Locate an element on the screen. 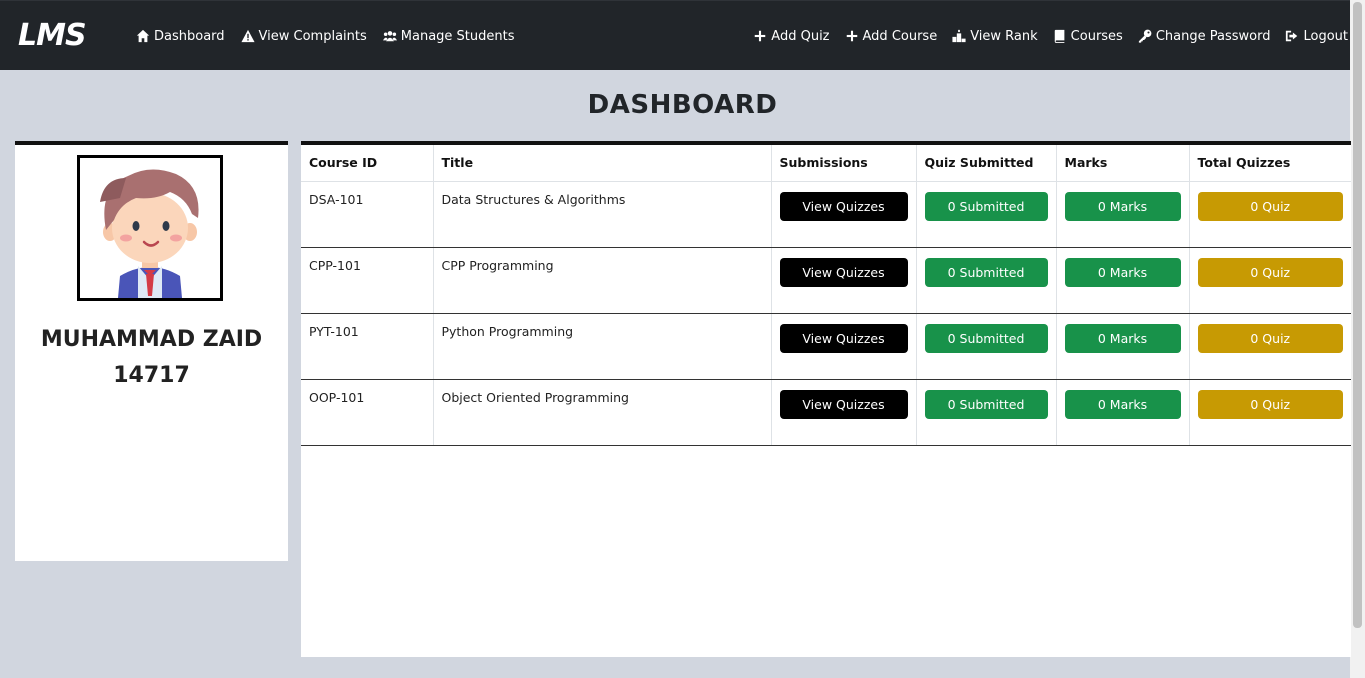 The image size is (1365, 678). student-name: MUHAMMAD ZAID is located at coordinates (151, 339).